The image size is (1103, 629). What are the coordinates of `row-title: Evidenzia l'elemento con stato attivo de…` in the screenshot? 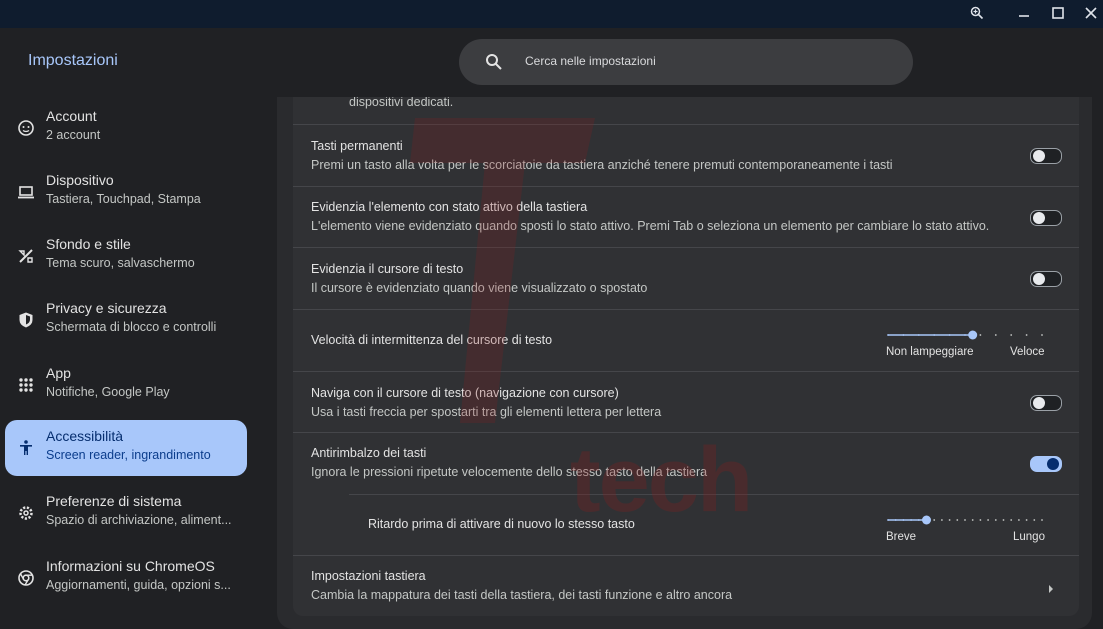 It's located at (449, 207).